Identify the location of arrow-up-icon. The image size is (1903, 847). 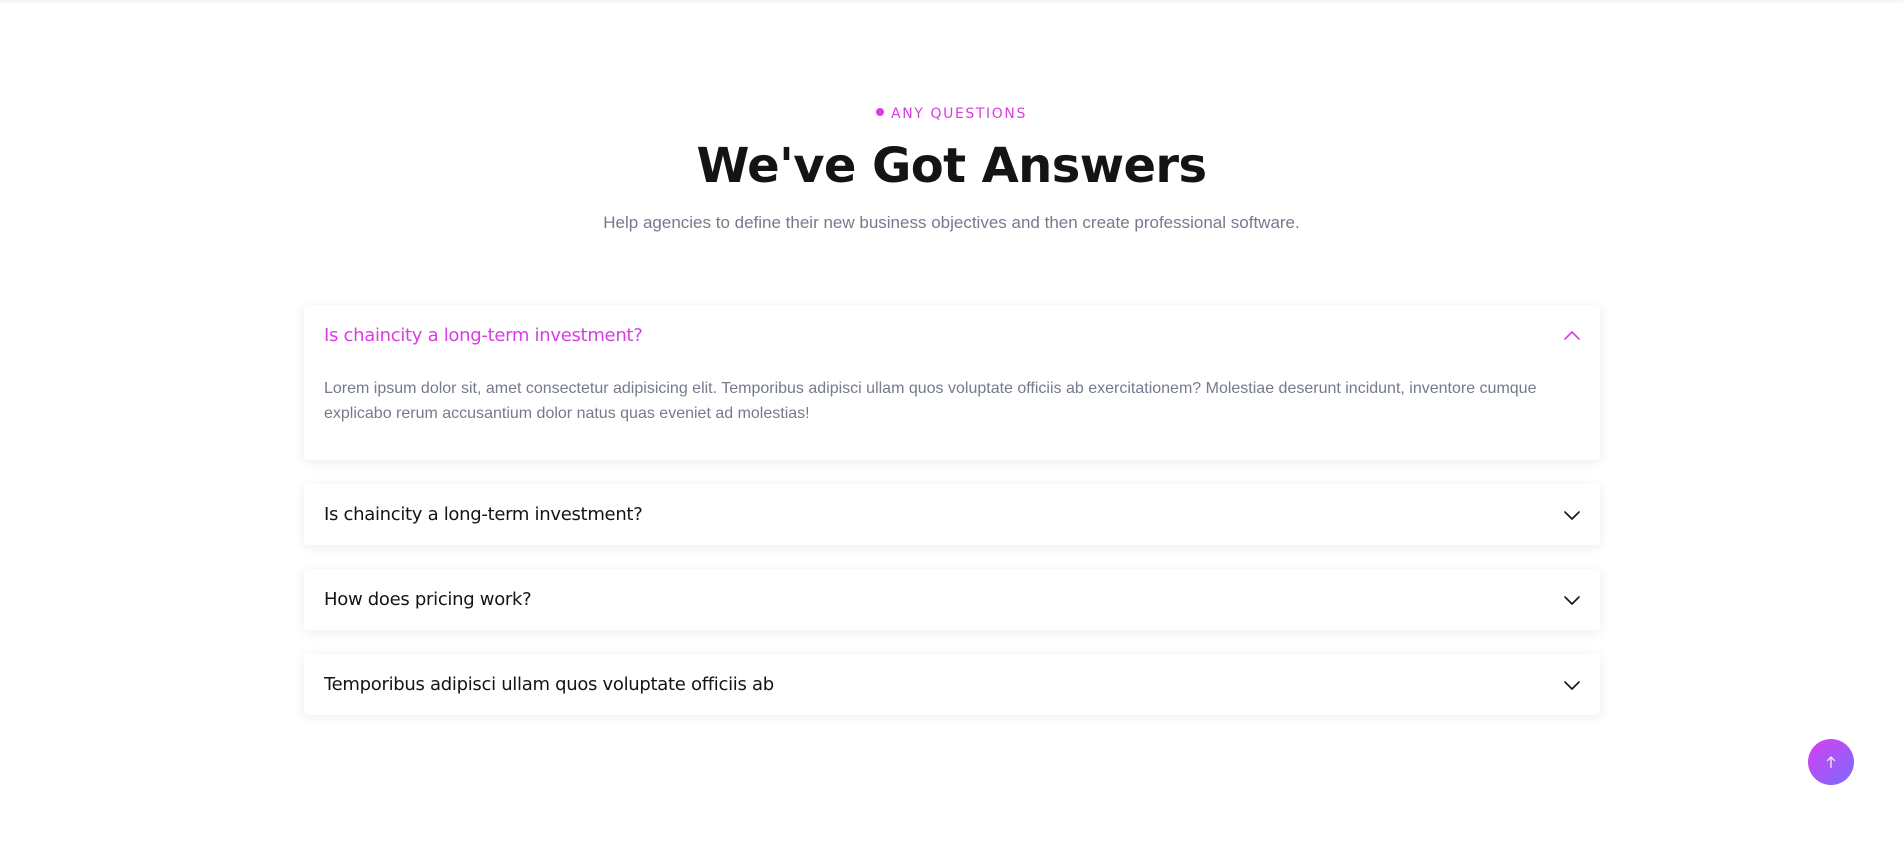
(1831, 762).